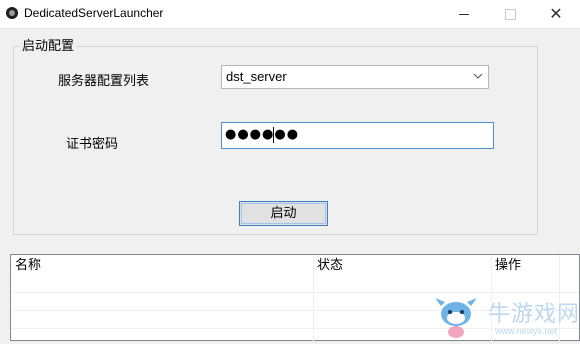  What do you see at coordinates (535, 266) in the screenshot?
I see `column-header-action: 操作` at bounding box center [535, 266].